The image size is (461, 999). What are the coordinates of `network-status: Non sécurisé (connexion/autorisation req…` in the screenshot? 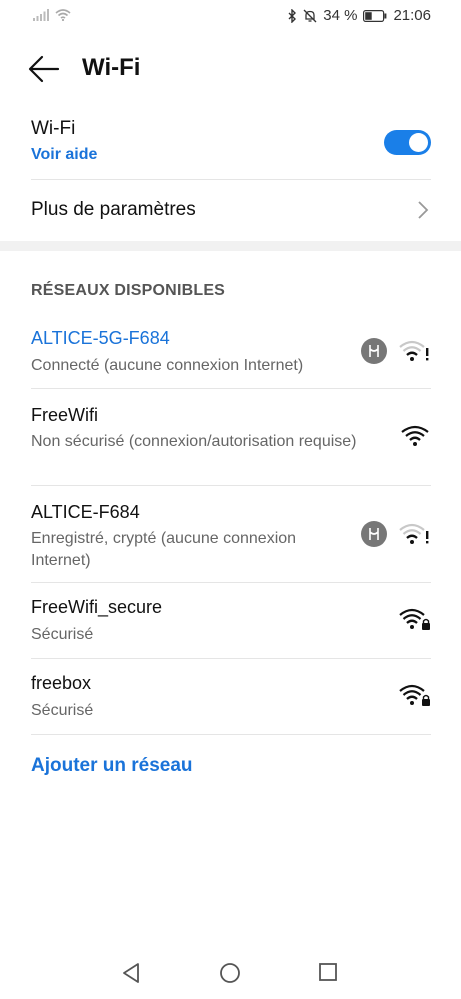 It's located at (194, 441).